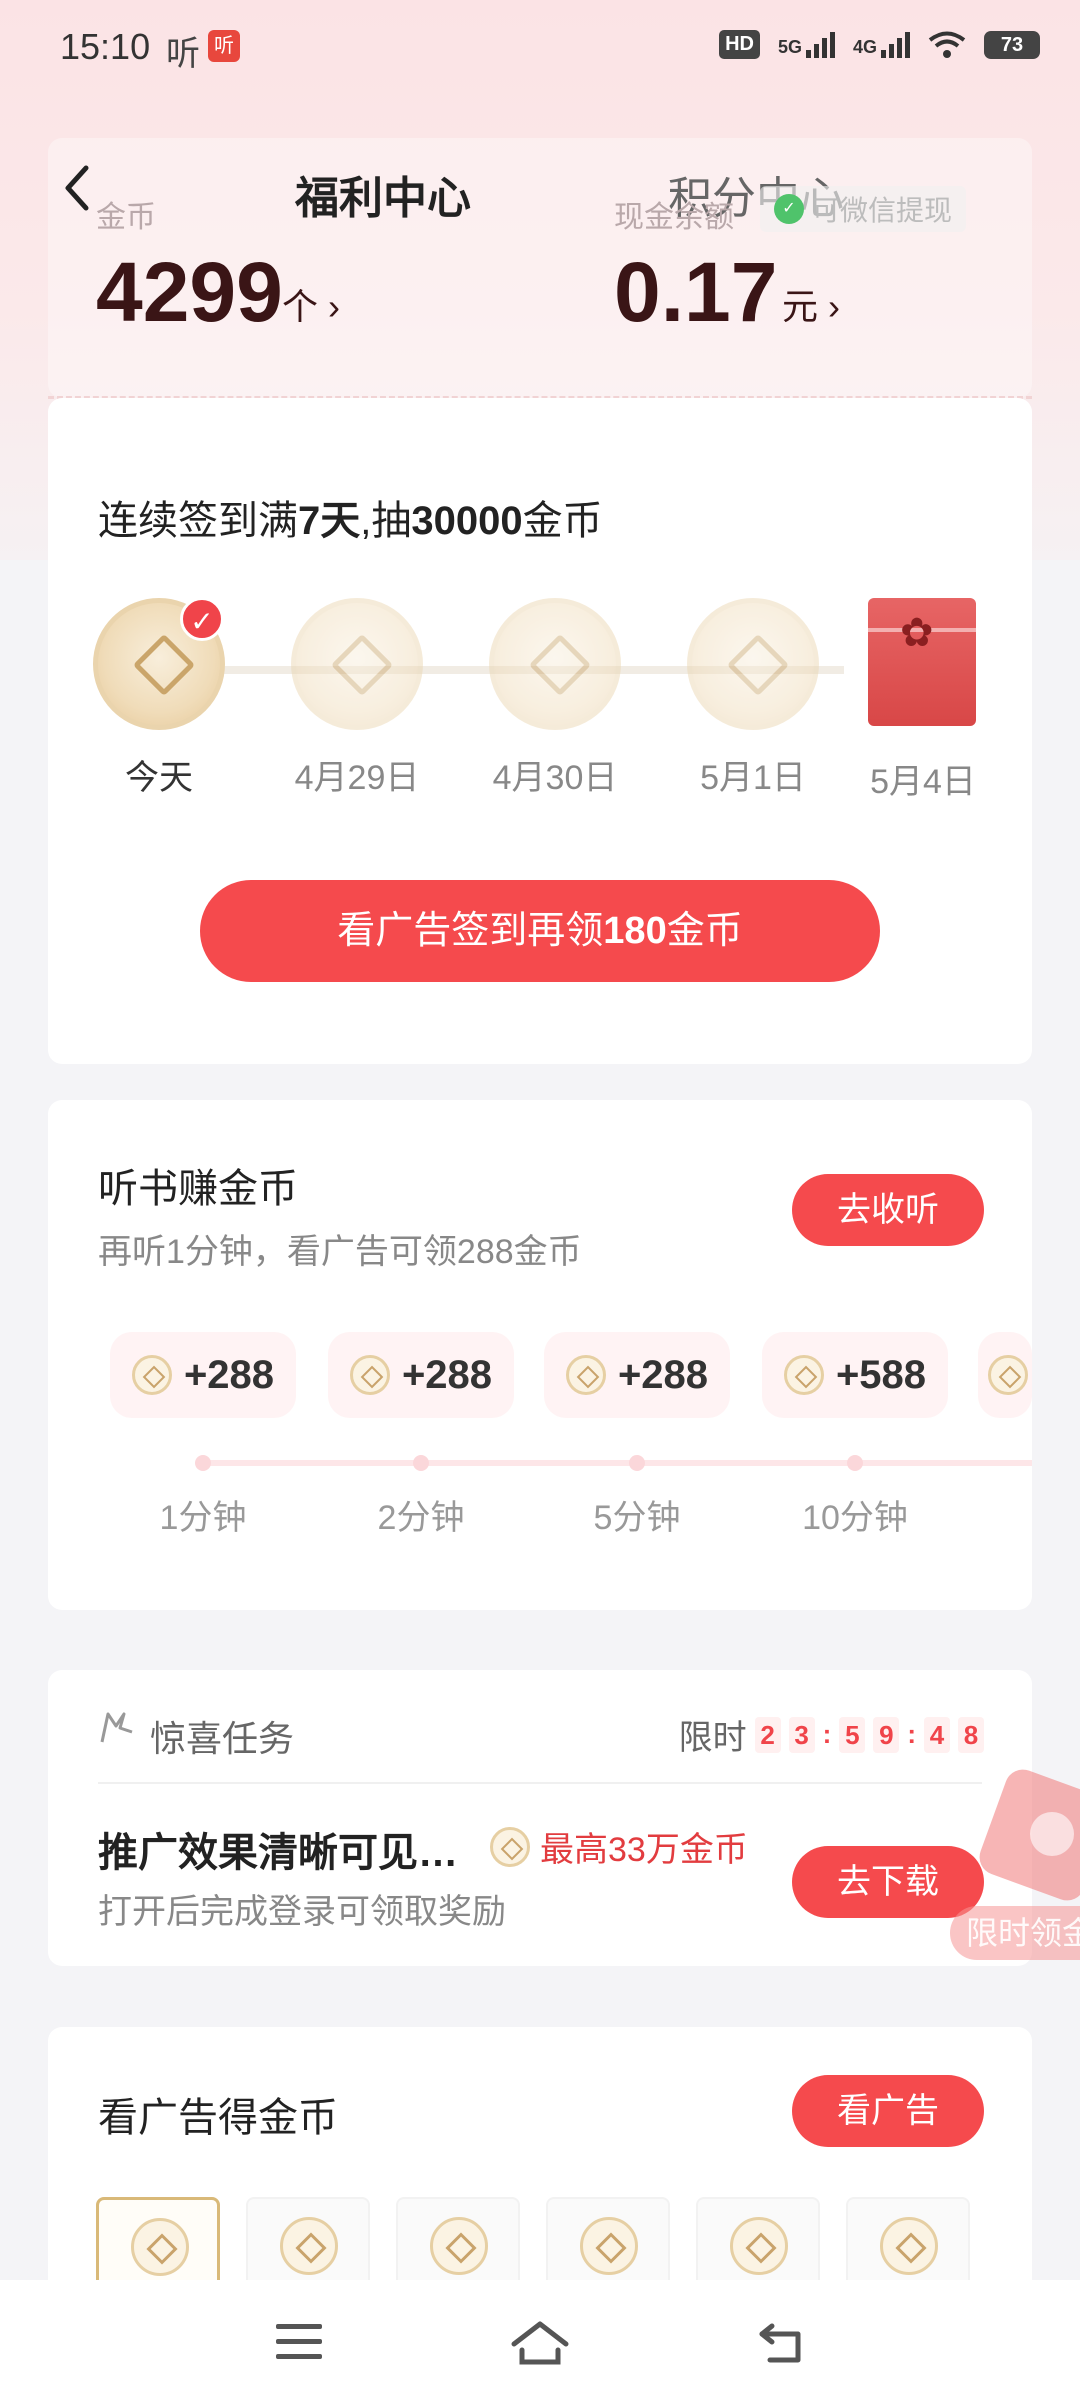 The height and width of the screenshot is (2404, 1080). I want to click on checkin-day-label: 今天, so click(159, 778).